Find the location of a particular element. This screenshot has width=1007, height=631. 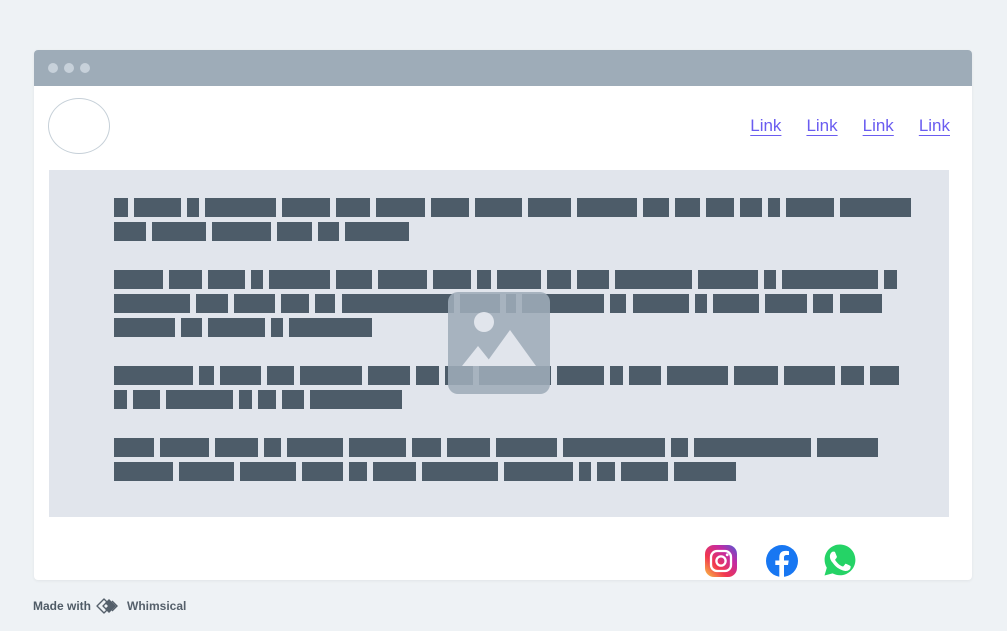

whatsapp-icon is located at coordinates (840, 560).